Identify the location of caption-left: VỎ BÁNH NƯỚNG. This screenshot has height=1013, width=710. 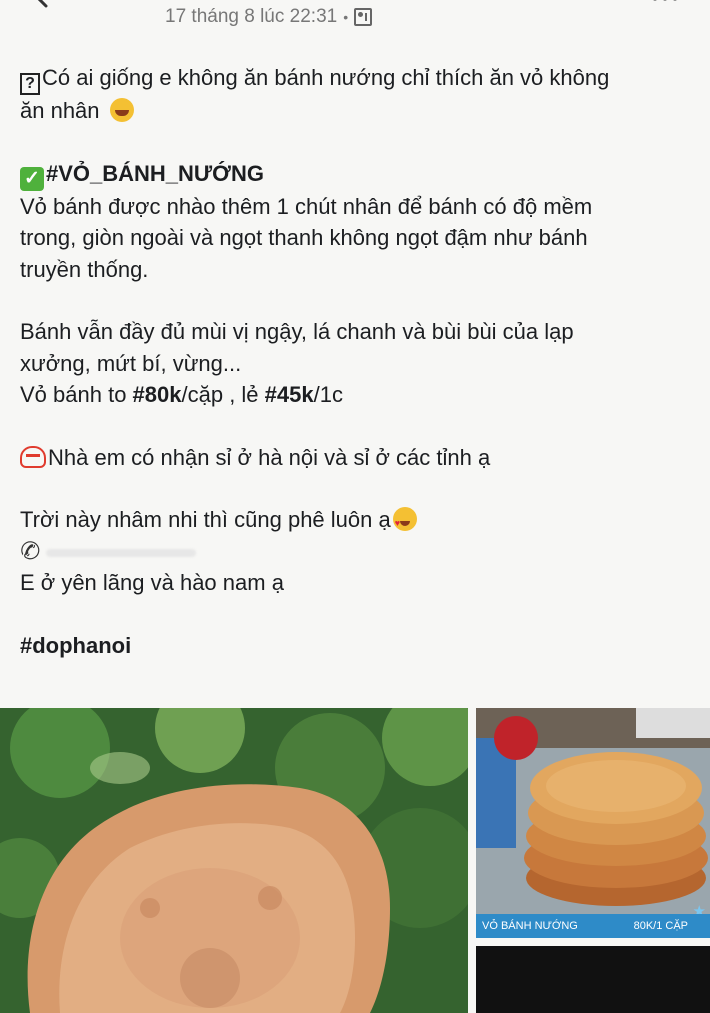
(530, 926).